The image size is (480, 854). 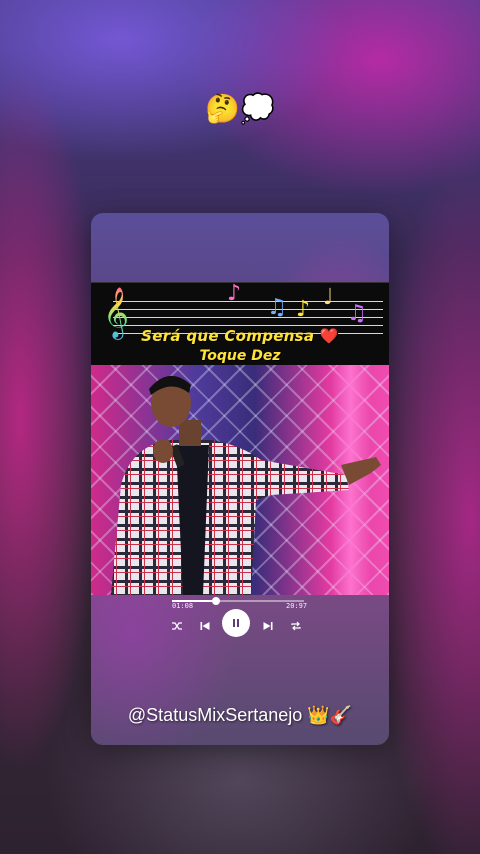 I want to click on next-button, so click(x=268, y=626).